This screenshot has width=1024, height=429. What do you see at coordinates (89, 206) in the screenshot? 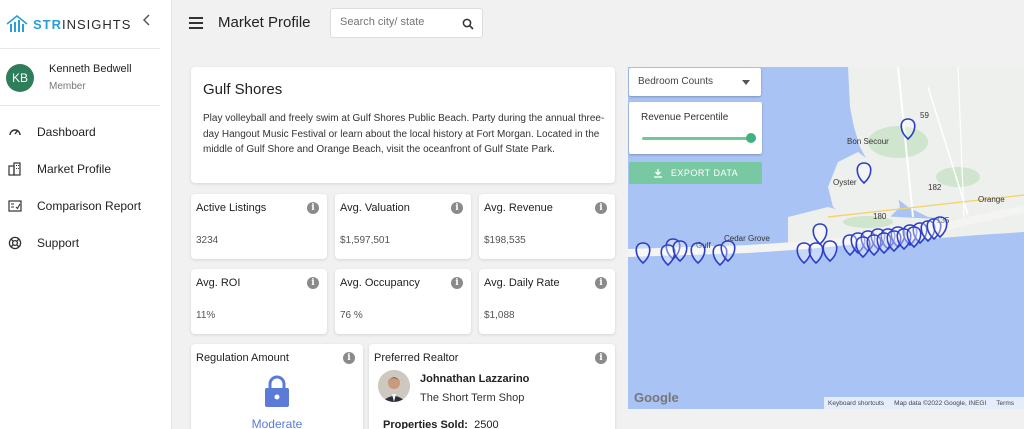
I see `sidebar-item-label: Comparison Report` at bounding box center [89, 206].